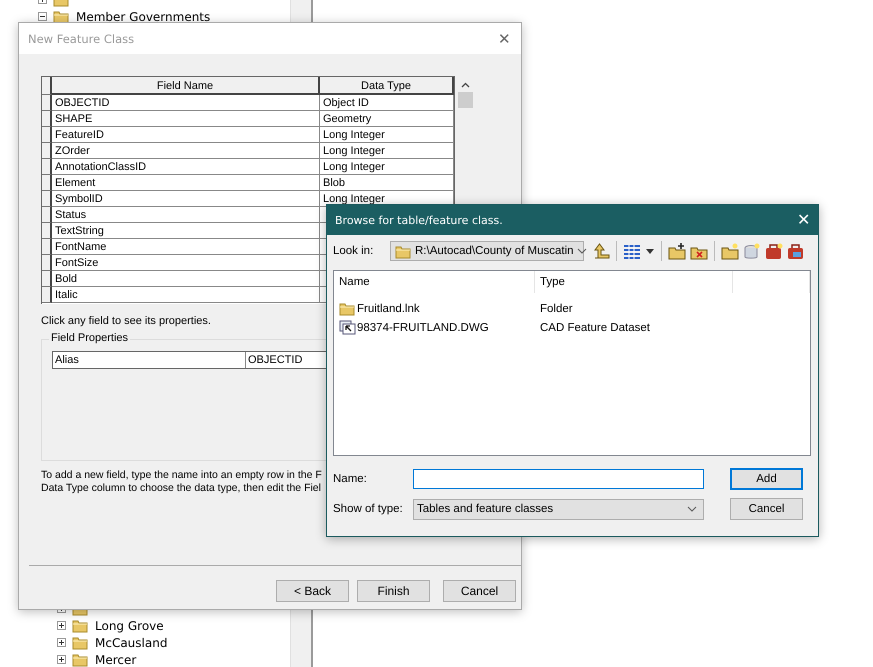 Image resolution: width=873 pixels, height=667 pixels. Describe the element at coordinates (186, 263) in the screenshot. I see `table-cell: FontSize` at that location.